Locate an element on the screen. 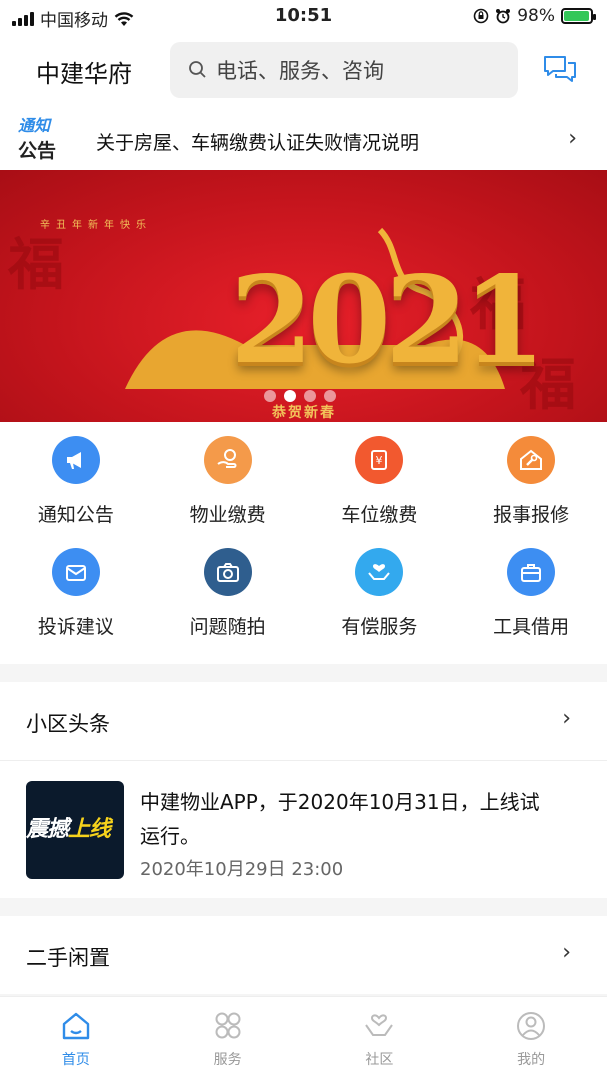 This screenshot has height=1080, width=607. search-placeholder: 电话、服务、咨询 is located at coordinates (300, 71).